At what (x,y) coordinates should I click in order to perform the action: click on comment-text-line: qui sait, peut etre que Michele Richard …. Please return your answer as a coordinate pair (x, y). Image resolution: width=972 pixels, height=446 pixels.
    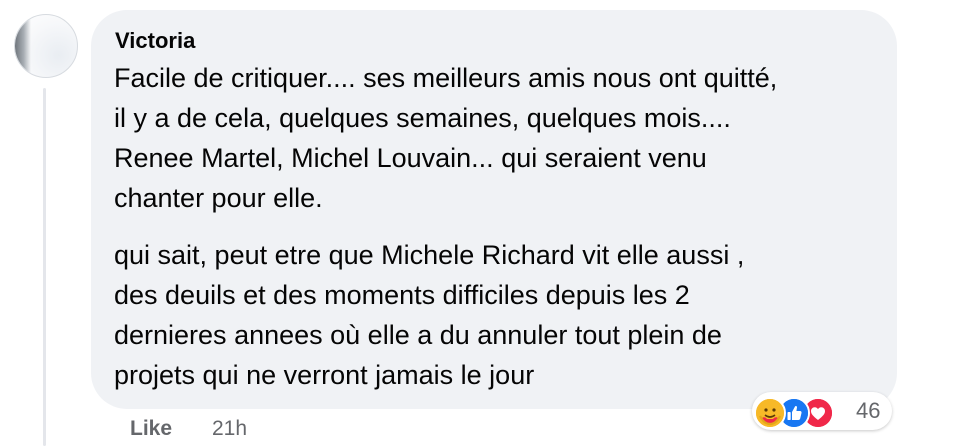
    Looking at the image, I should click on (429, 255).